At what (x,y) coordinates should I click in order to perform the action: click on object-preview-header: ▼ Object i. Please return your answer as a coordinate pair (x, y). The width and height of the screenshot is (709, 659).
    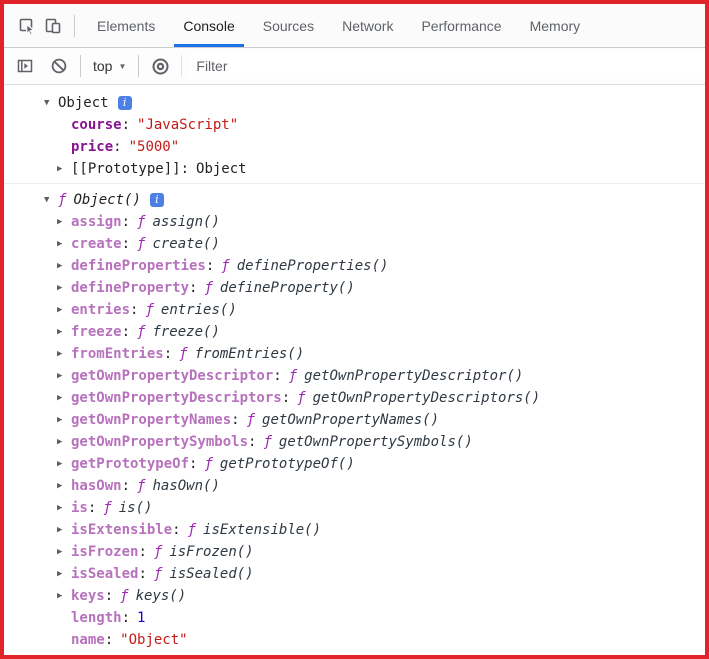
    Looking at the image, I should click on (374, 103).